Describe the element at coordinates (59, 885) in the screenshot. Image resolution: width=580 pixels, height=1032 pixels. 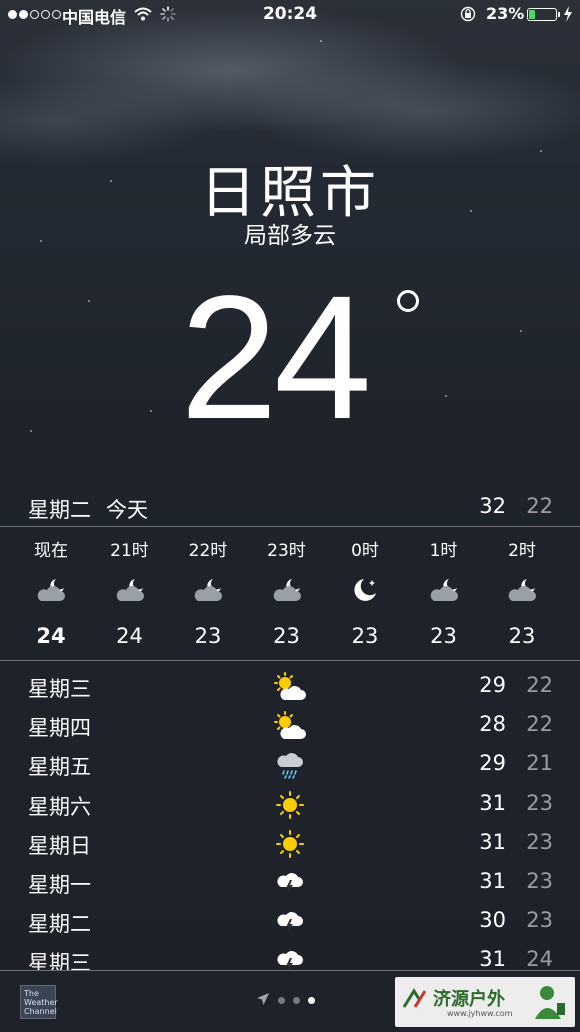
I see `daily-weekday: 星期一` at that location.